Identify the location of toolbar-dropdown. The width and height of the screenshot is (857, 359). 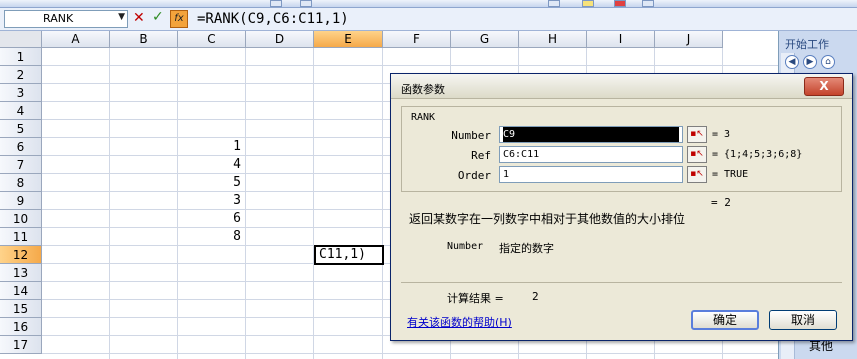
(648, 3).